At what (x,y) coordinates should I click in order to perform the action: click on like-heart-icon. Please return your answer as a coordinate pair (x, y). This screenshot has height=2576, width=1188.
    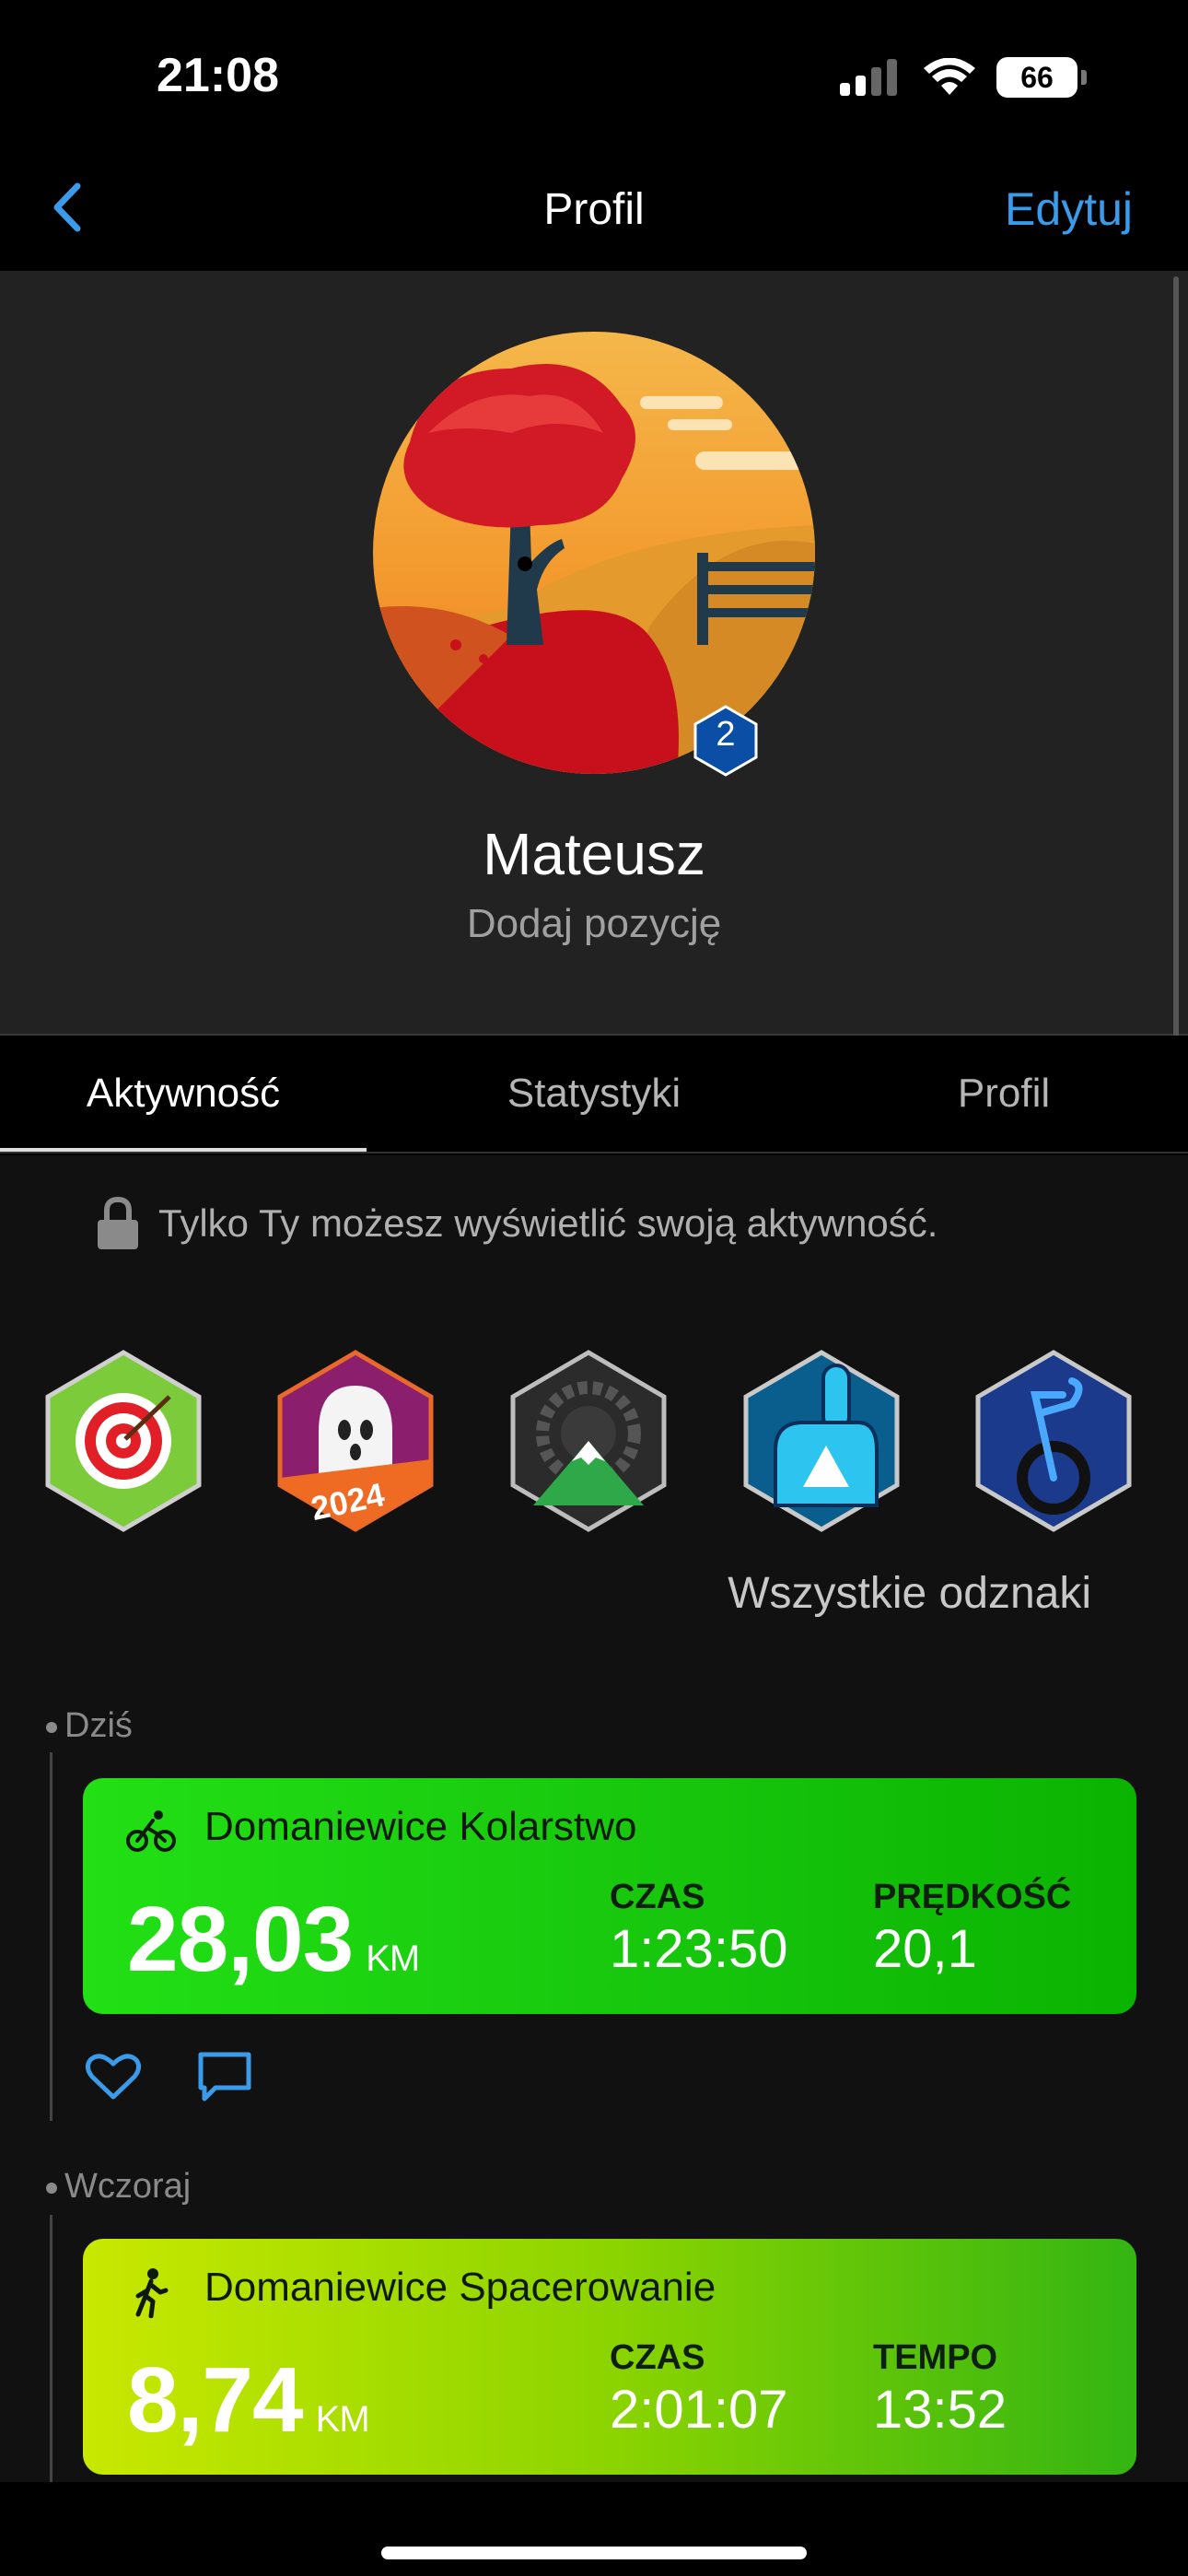
    Looking at the image, I should click on (113, 2076).